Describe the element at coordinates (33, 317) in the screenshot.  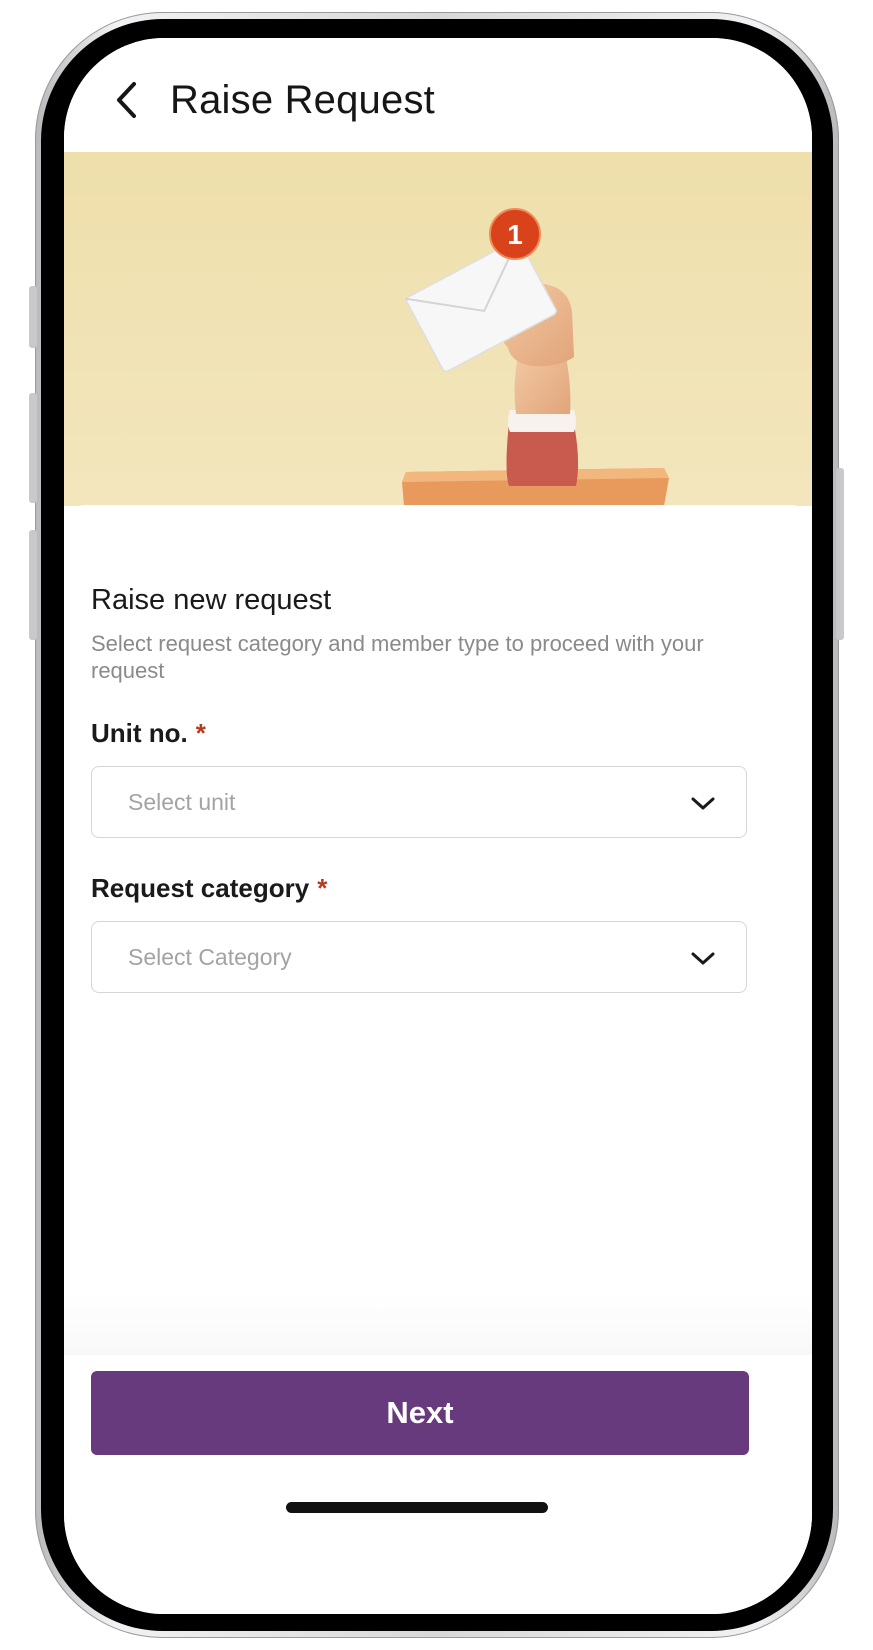
I see `mute-switch` at that location.